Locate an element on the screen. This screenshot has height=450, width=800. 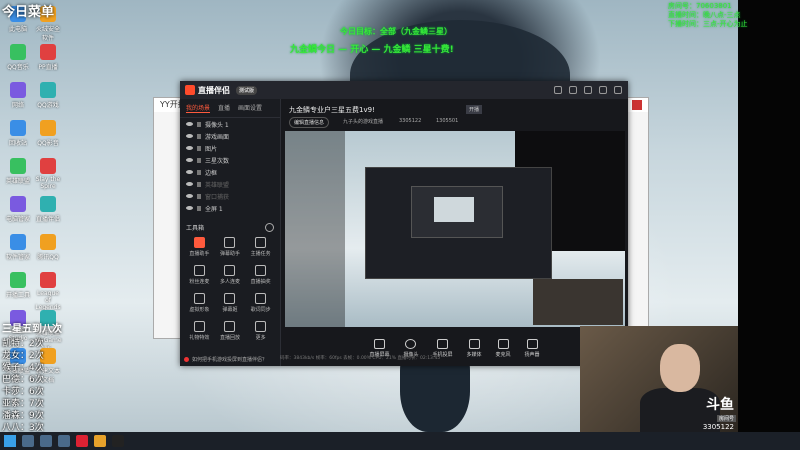
toolbox-item: 虚拟形象 is located at coordinates (199, 303).